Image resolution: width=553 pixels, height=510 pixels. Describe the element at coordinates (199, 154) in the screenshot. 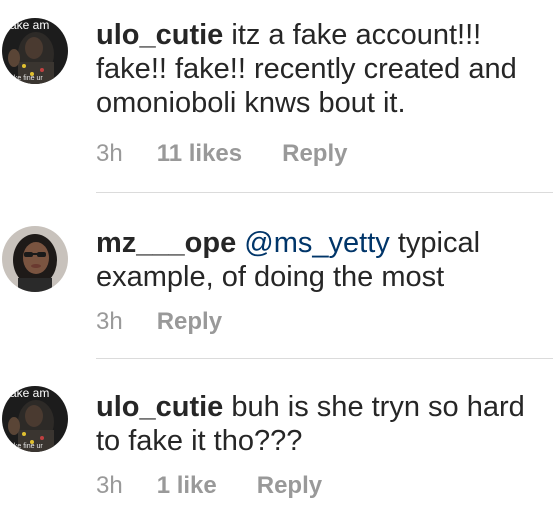

I see `likes-count: 11 likes` at that location.